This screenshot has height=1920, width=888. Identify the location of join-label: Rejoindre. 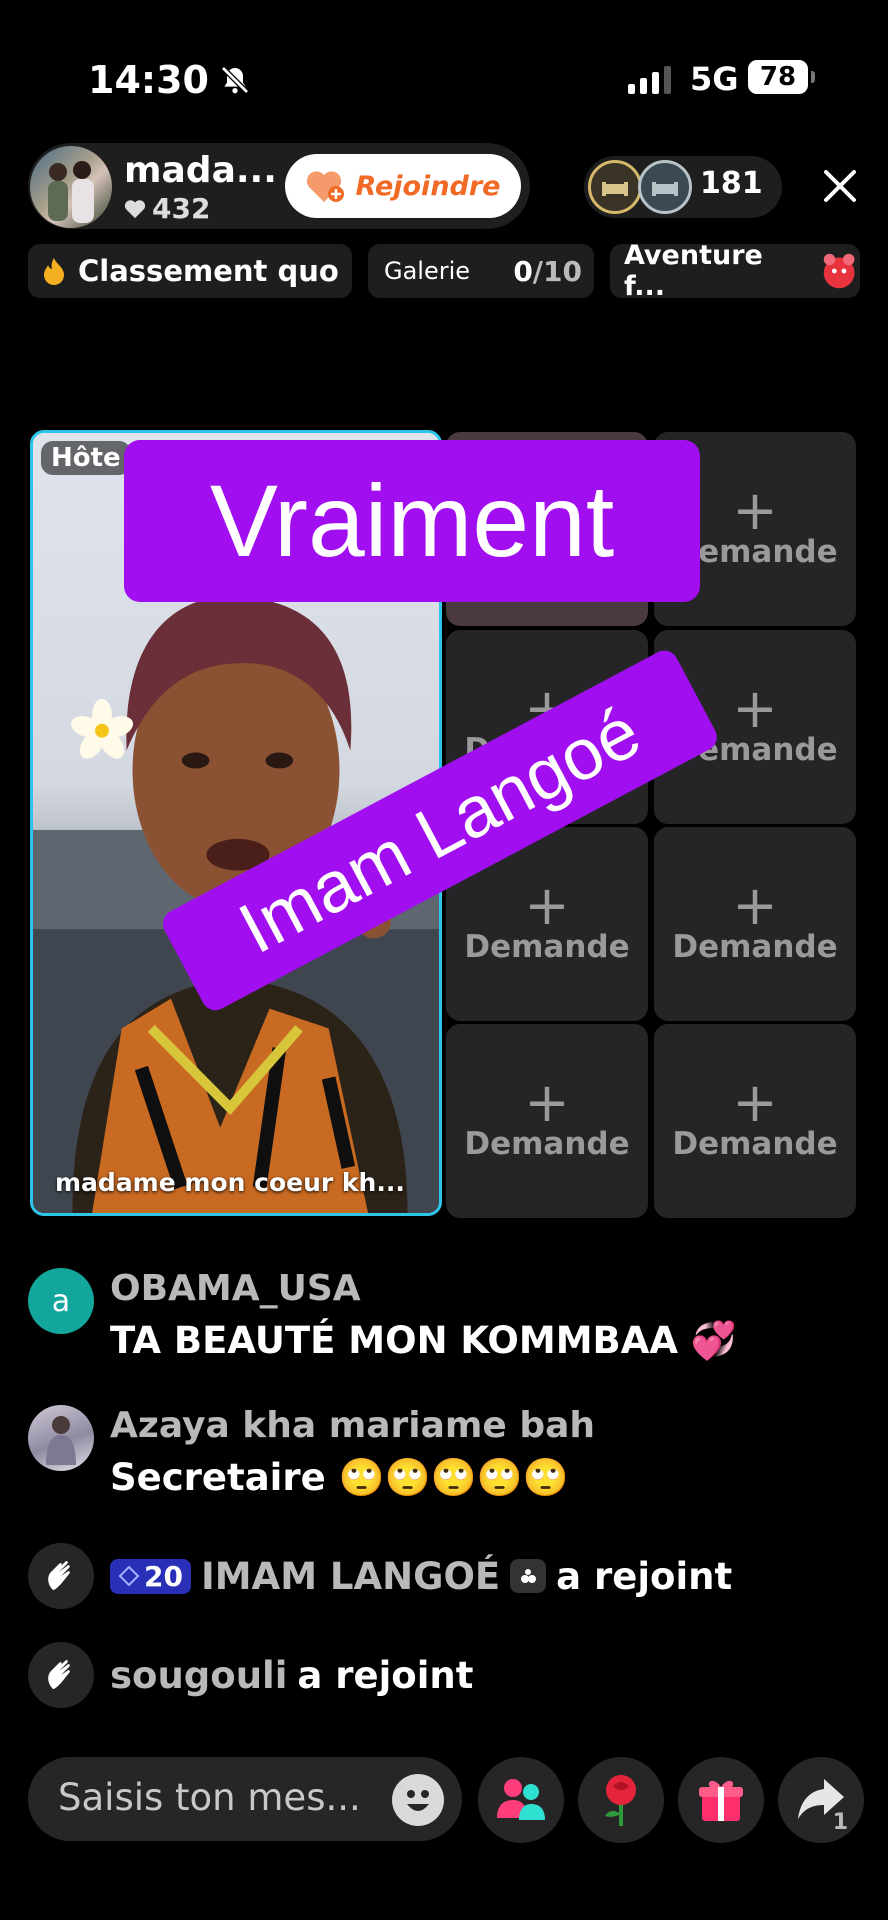
(428, 186).